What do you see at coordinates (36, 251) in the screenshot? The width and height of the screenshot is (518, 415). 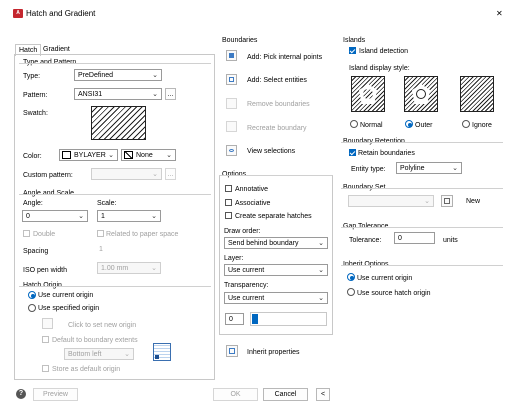 I see `spacing-label: Spacing` at bounding box center [36, 251].